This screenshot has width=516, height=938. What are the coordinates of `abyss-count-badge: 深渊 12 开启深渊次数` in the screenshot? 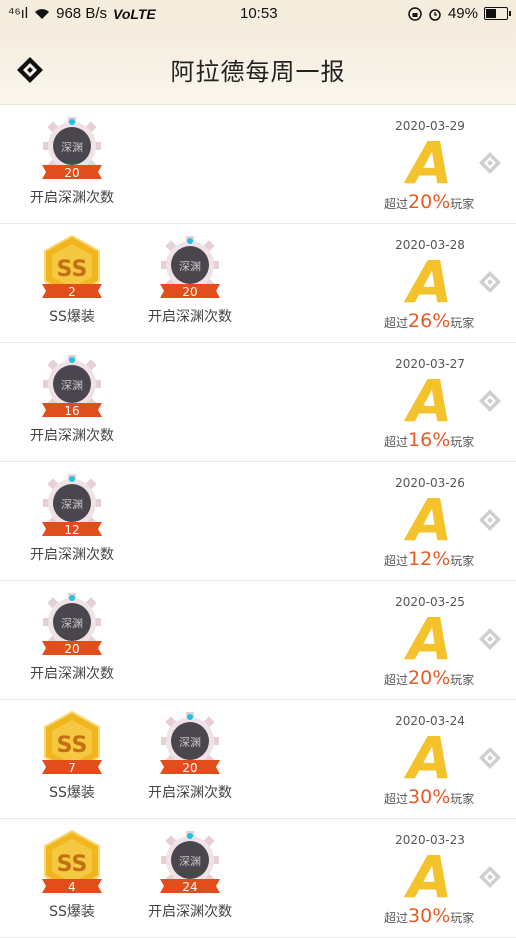 It's located at (72, 518).